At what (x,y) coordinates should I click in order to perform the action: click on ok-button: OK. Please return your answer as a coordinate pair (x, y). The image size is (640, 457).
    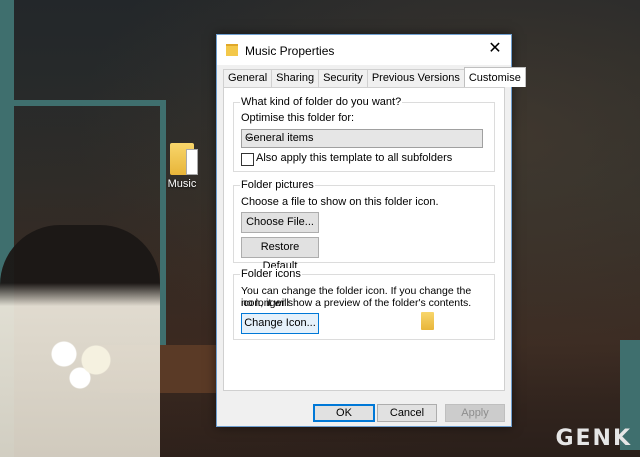
    Looking at the image, I should click on (344, 413).